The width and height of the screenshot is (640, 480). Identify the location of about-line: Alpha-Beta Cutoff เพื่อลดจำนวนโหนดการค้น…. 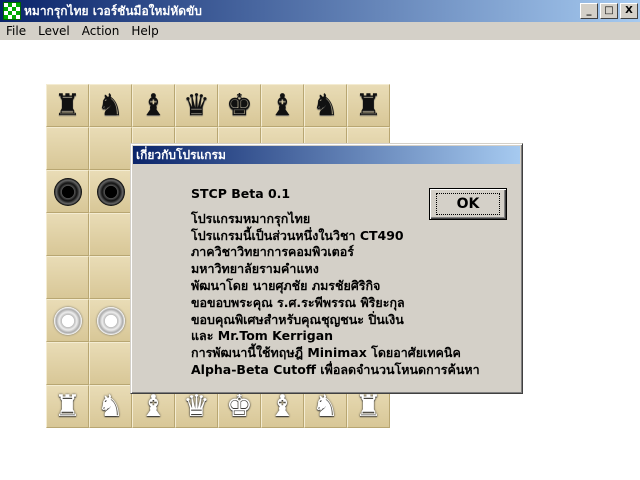
(335, 369).